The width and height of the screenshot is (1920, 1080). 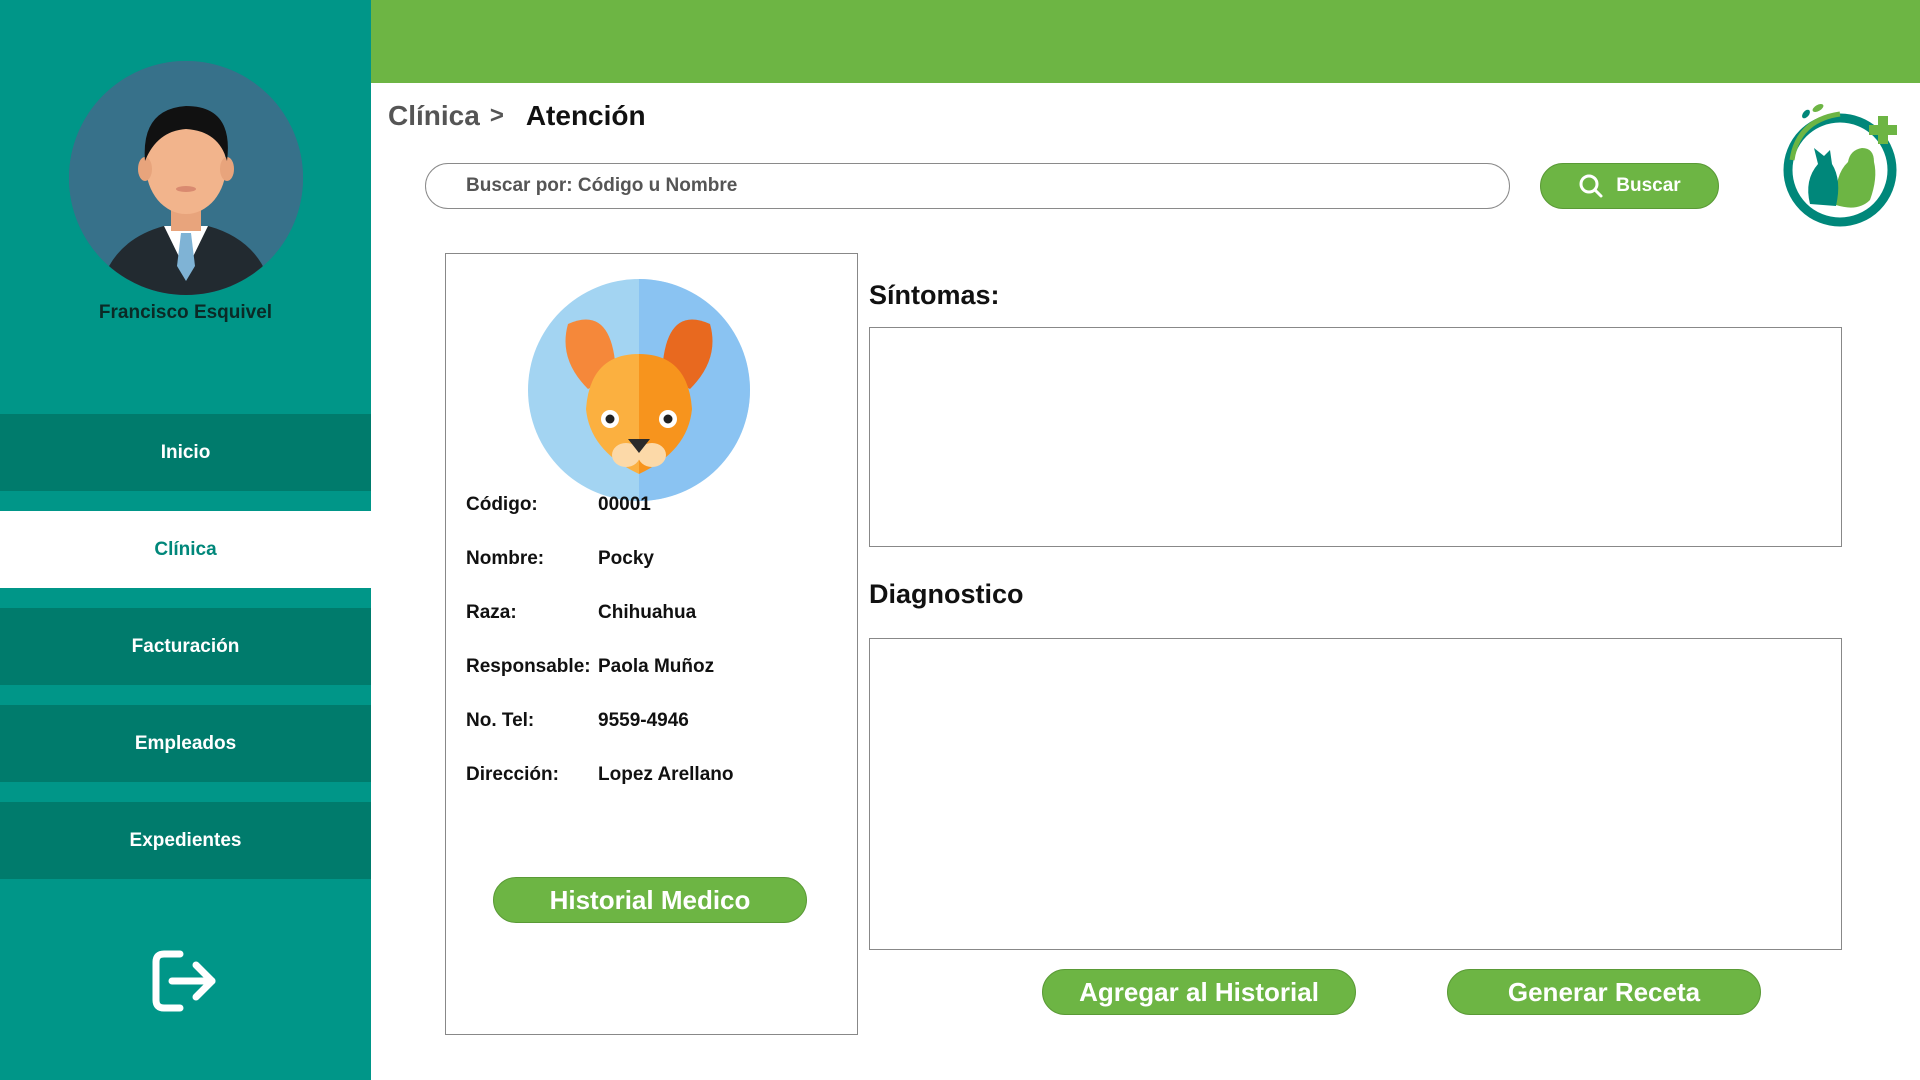 I want to click on top-bar, so click(x=1145, y=41).